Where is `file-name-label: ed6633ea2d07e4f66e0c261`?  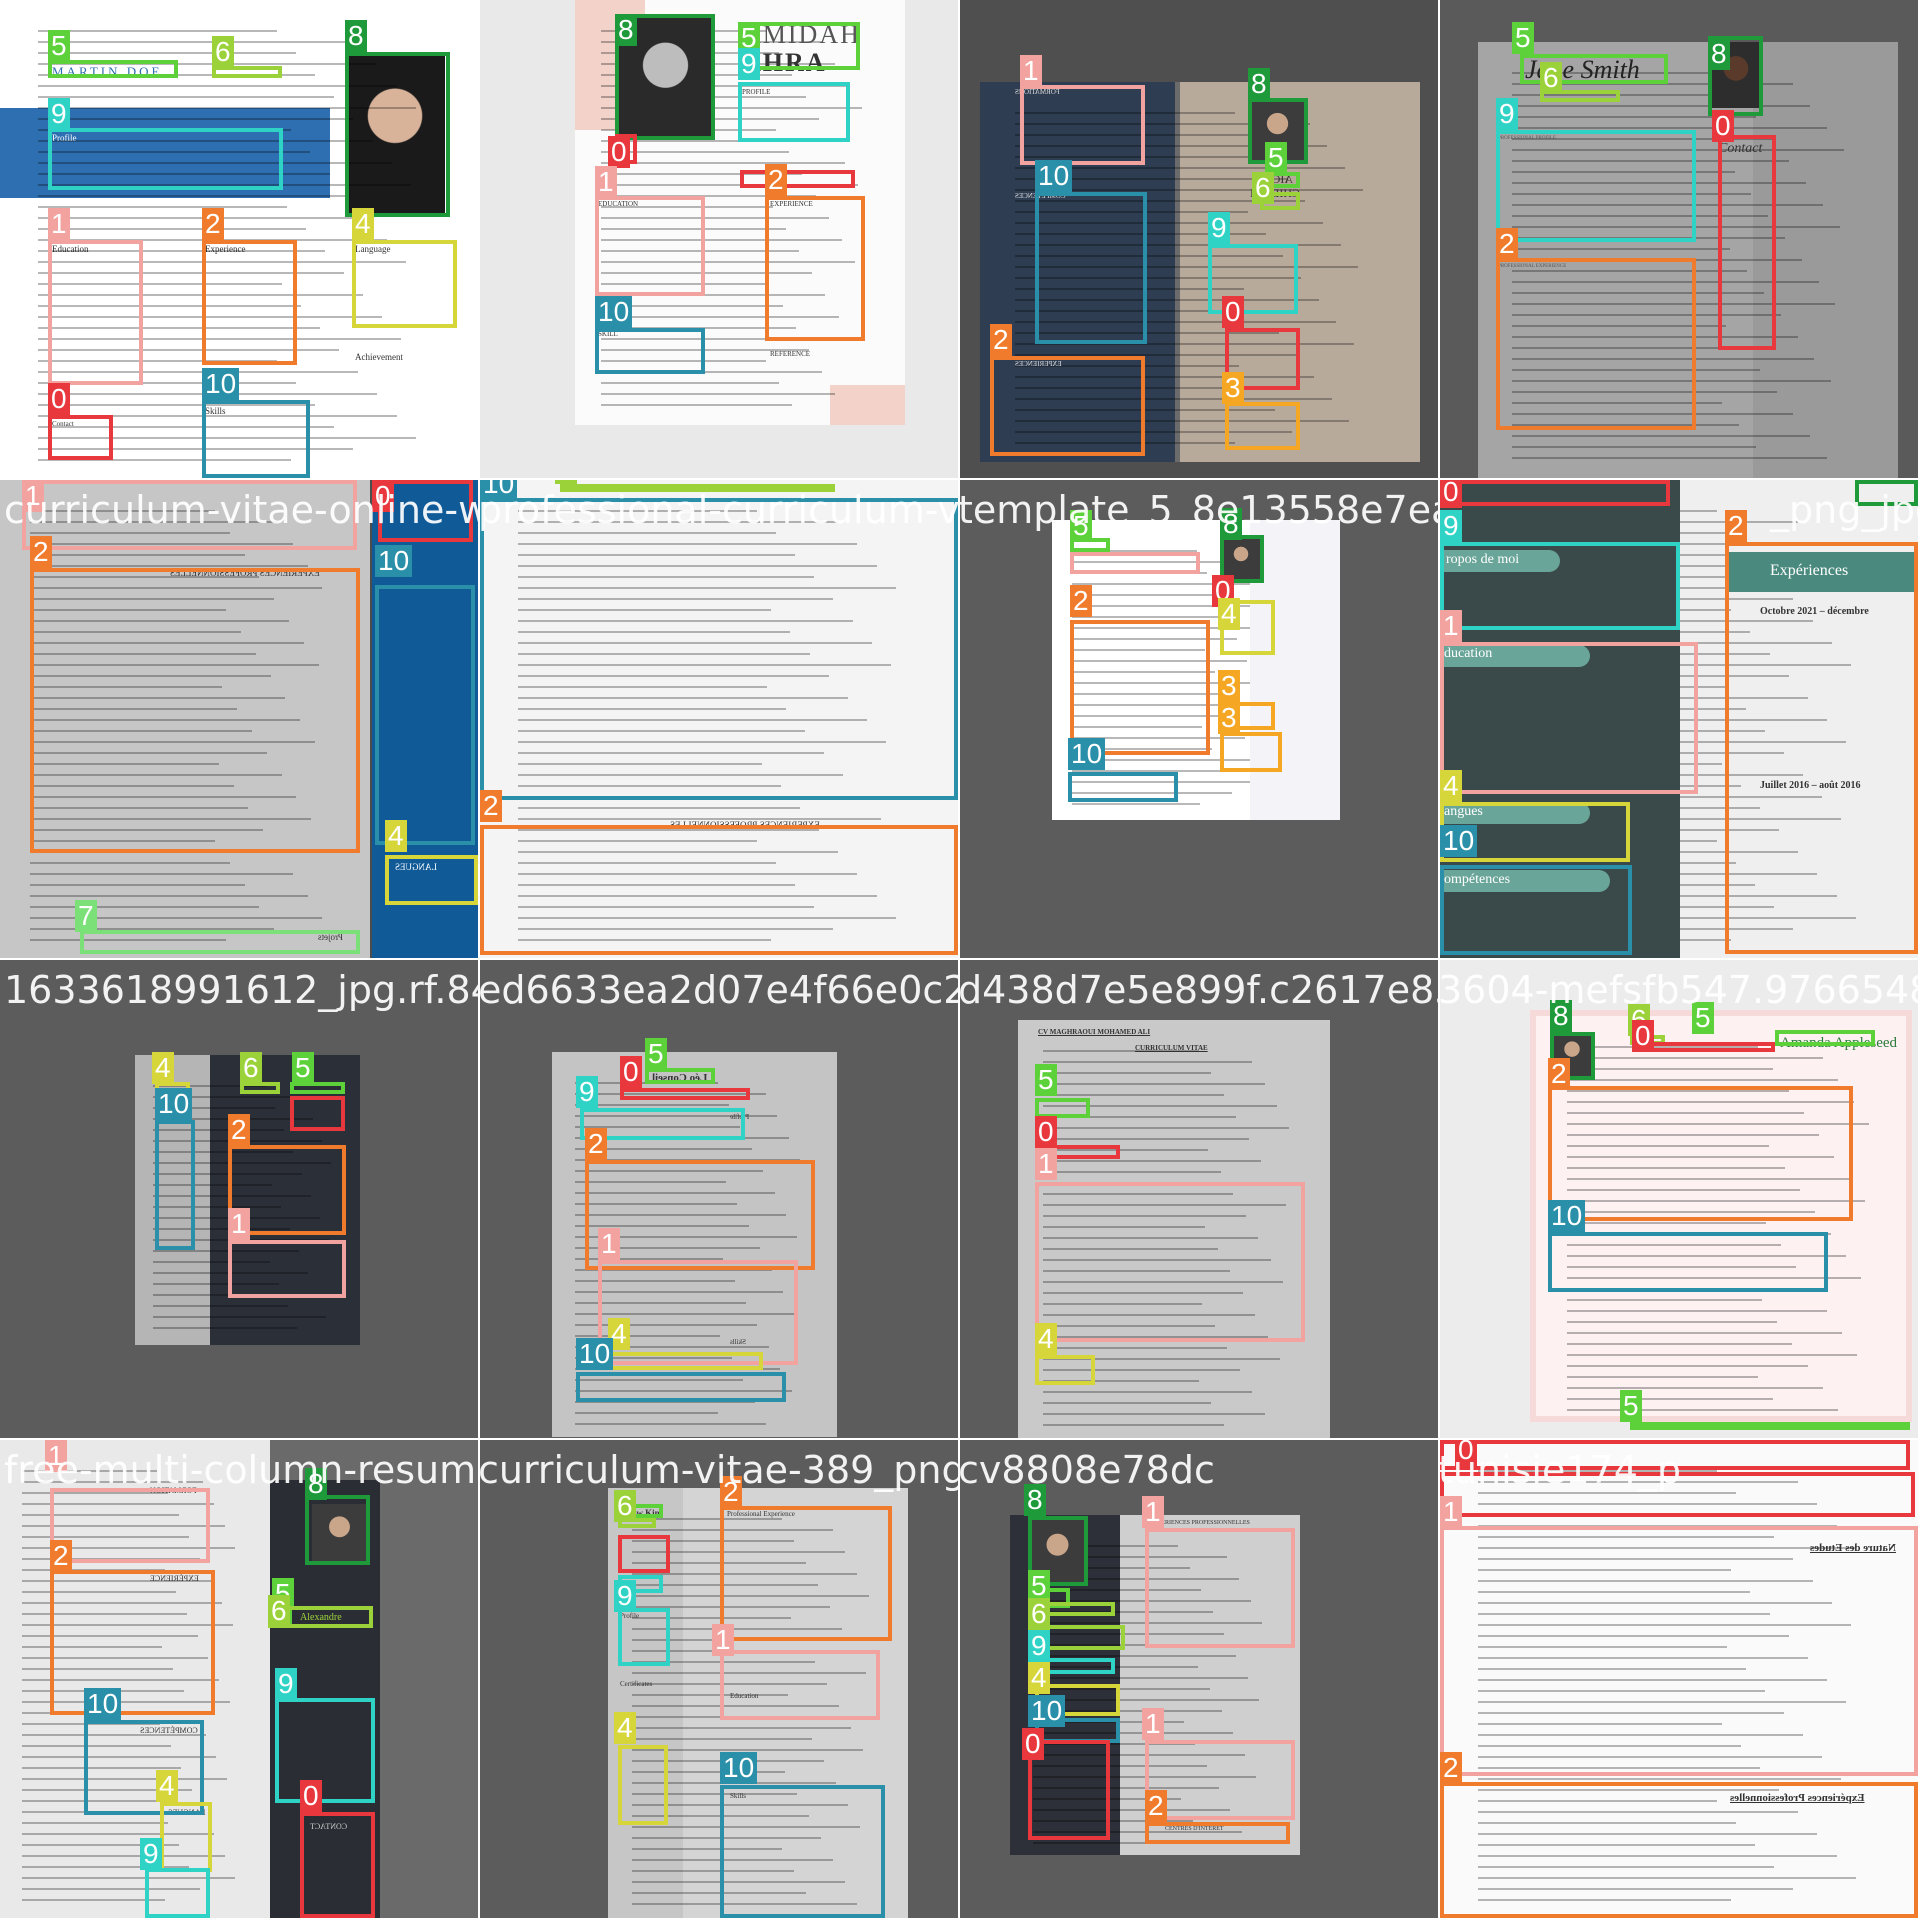 file-name-label: ed6633ea2d07e4f66e0c261 is located at coordinates (719, 990).